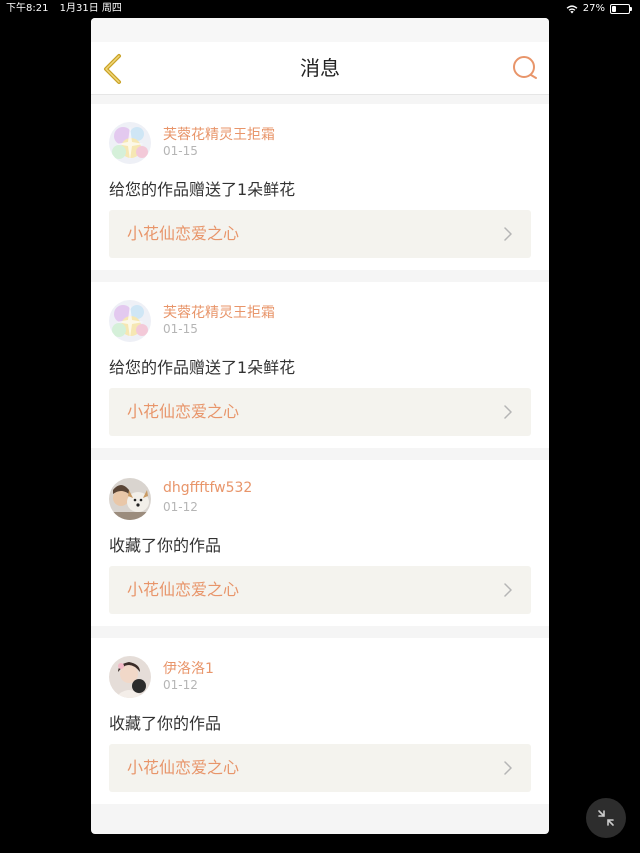  Describe the element at coordinates (572, 9) in the screenshot. I see `wifi-icon` at that location.